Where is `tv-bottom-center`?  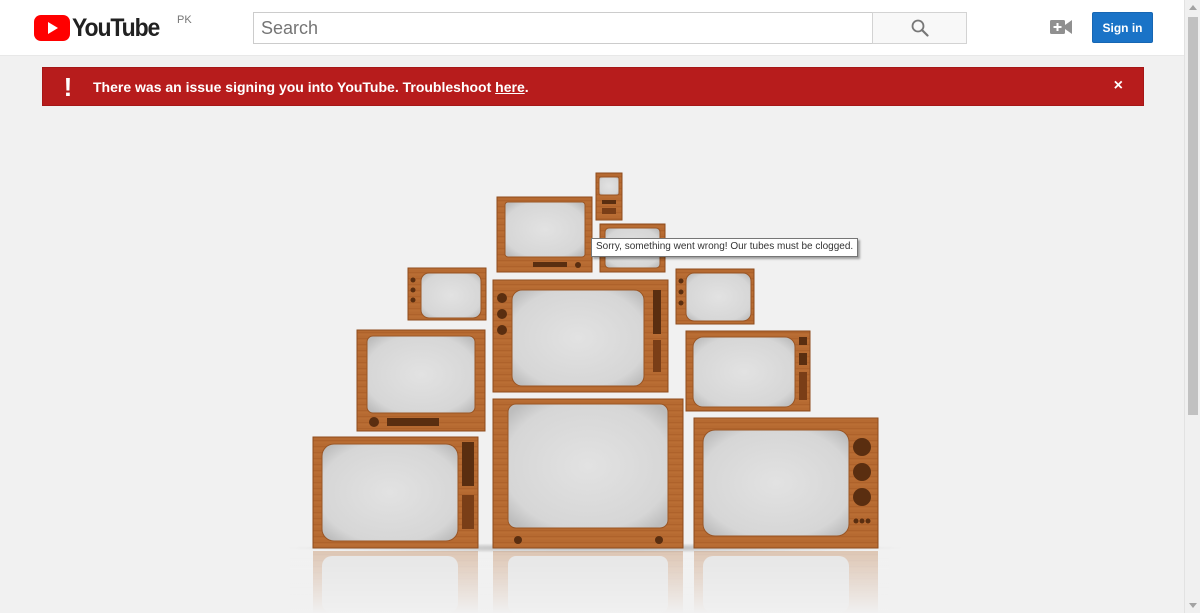
tv-bottom-center is located at coordinates (588, 473).